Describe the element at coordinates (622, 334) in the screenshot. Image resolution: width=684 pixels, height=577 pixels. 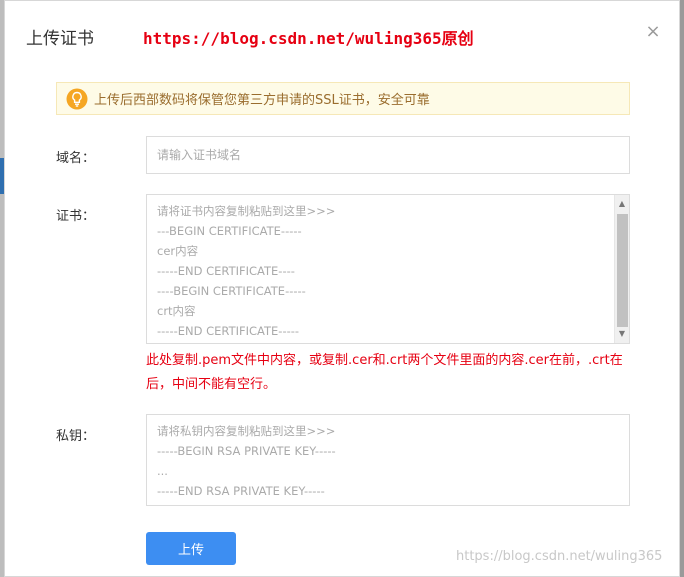
I see `scroll-down-icon: ▼` at that location.